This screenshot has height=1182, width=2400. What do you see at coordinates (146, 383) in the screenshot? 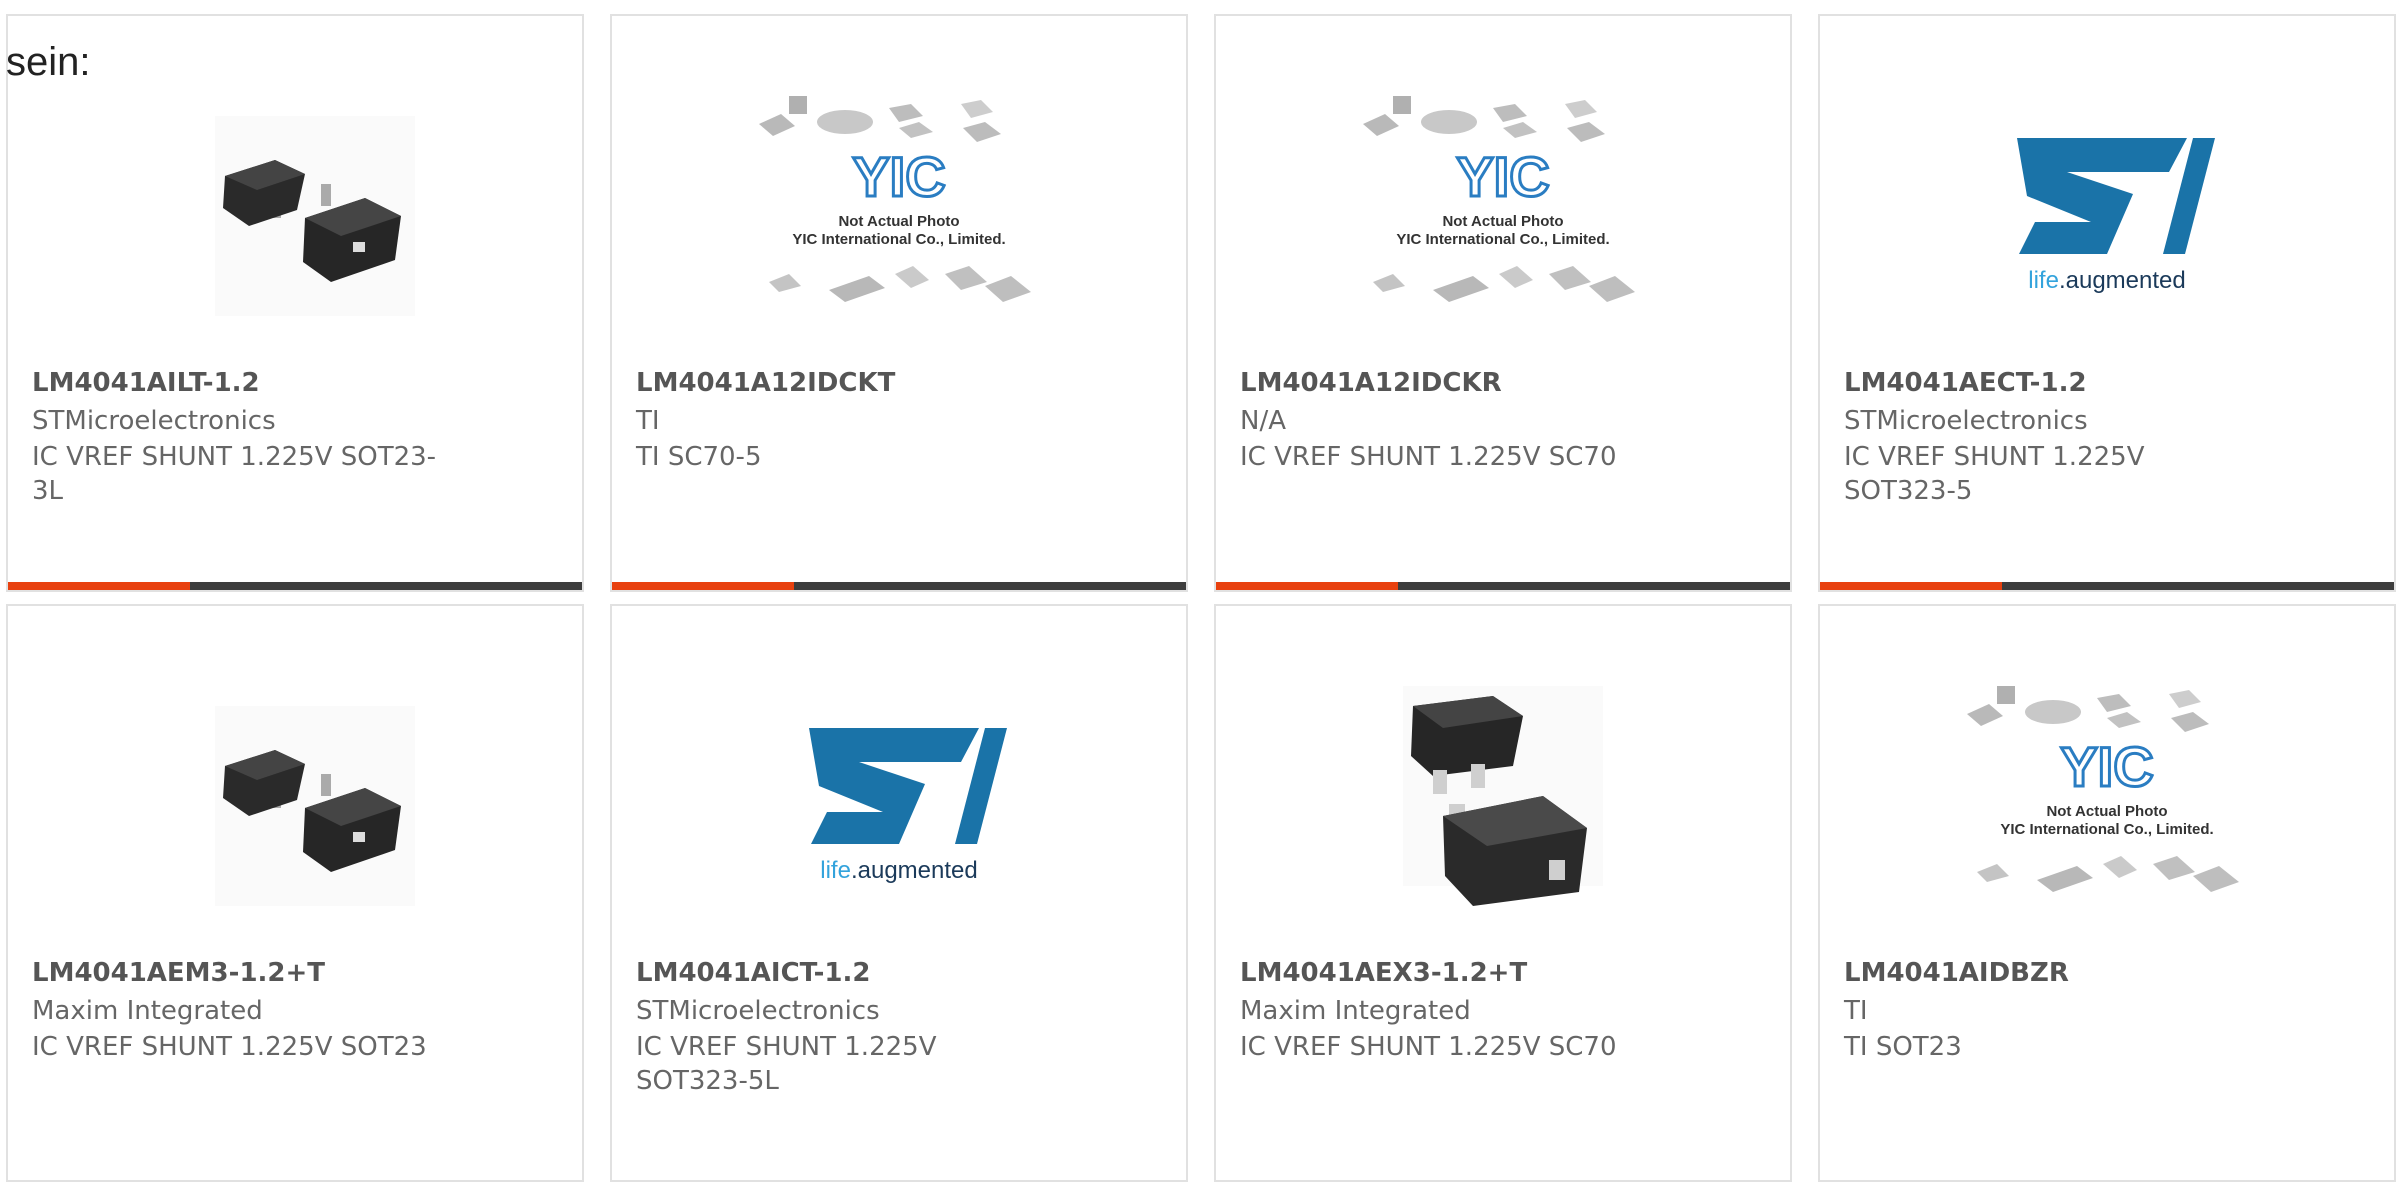
I see `product-part-number: LM4041AILT-1.2` at bounding box center [146, 383].